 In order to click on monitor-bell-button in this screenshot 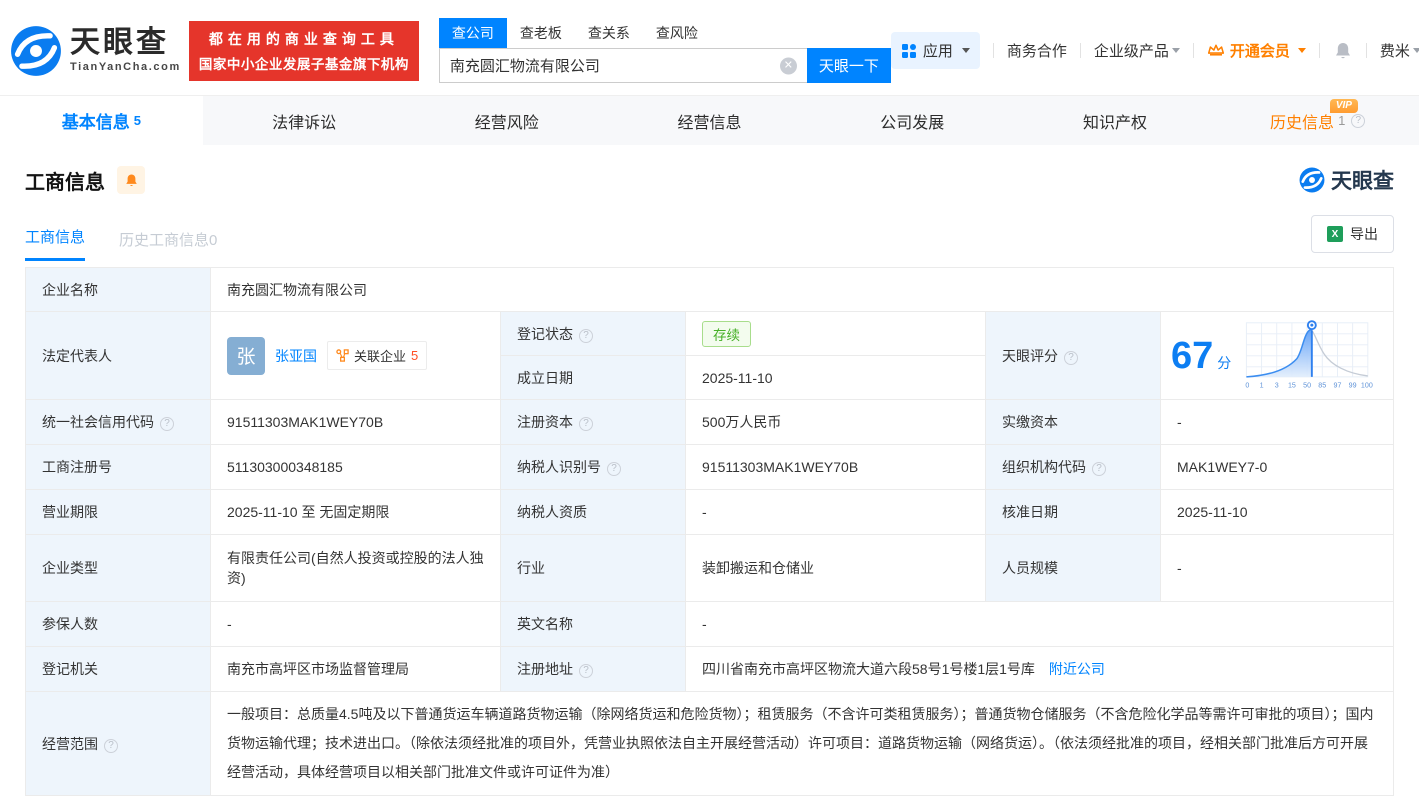, I will do `click(131, 180)`.